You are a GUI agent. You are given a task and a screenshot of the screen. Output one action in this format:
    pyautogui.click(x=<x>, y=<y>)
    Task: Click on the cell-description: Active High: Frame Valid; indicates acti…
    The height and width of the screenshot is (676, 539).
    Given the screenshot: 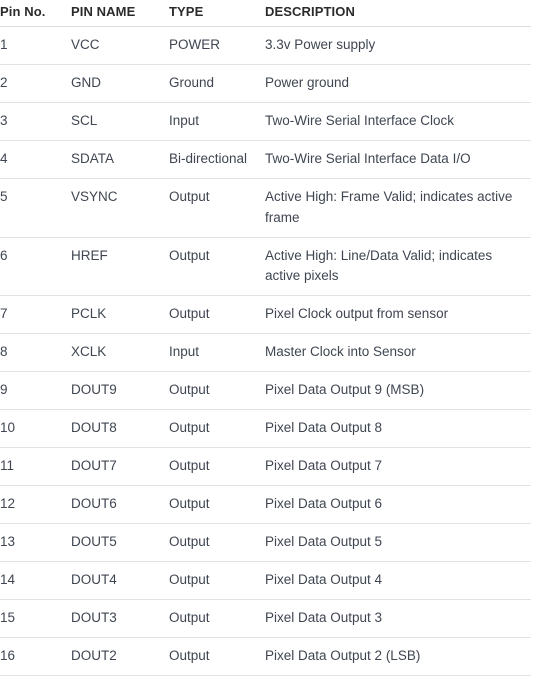 What is the action you would take?
    pyautogui.click(x=398, y=208)
    